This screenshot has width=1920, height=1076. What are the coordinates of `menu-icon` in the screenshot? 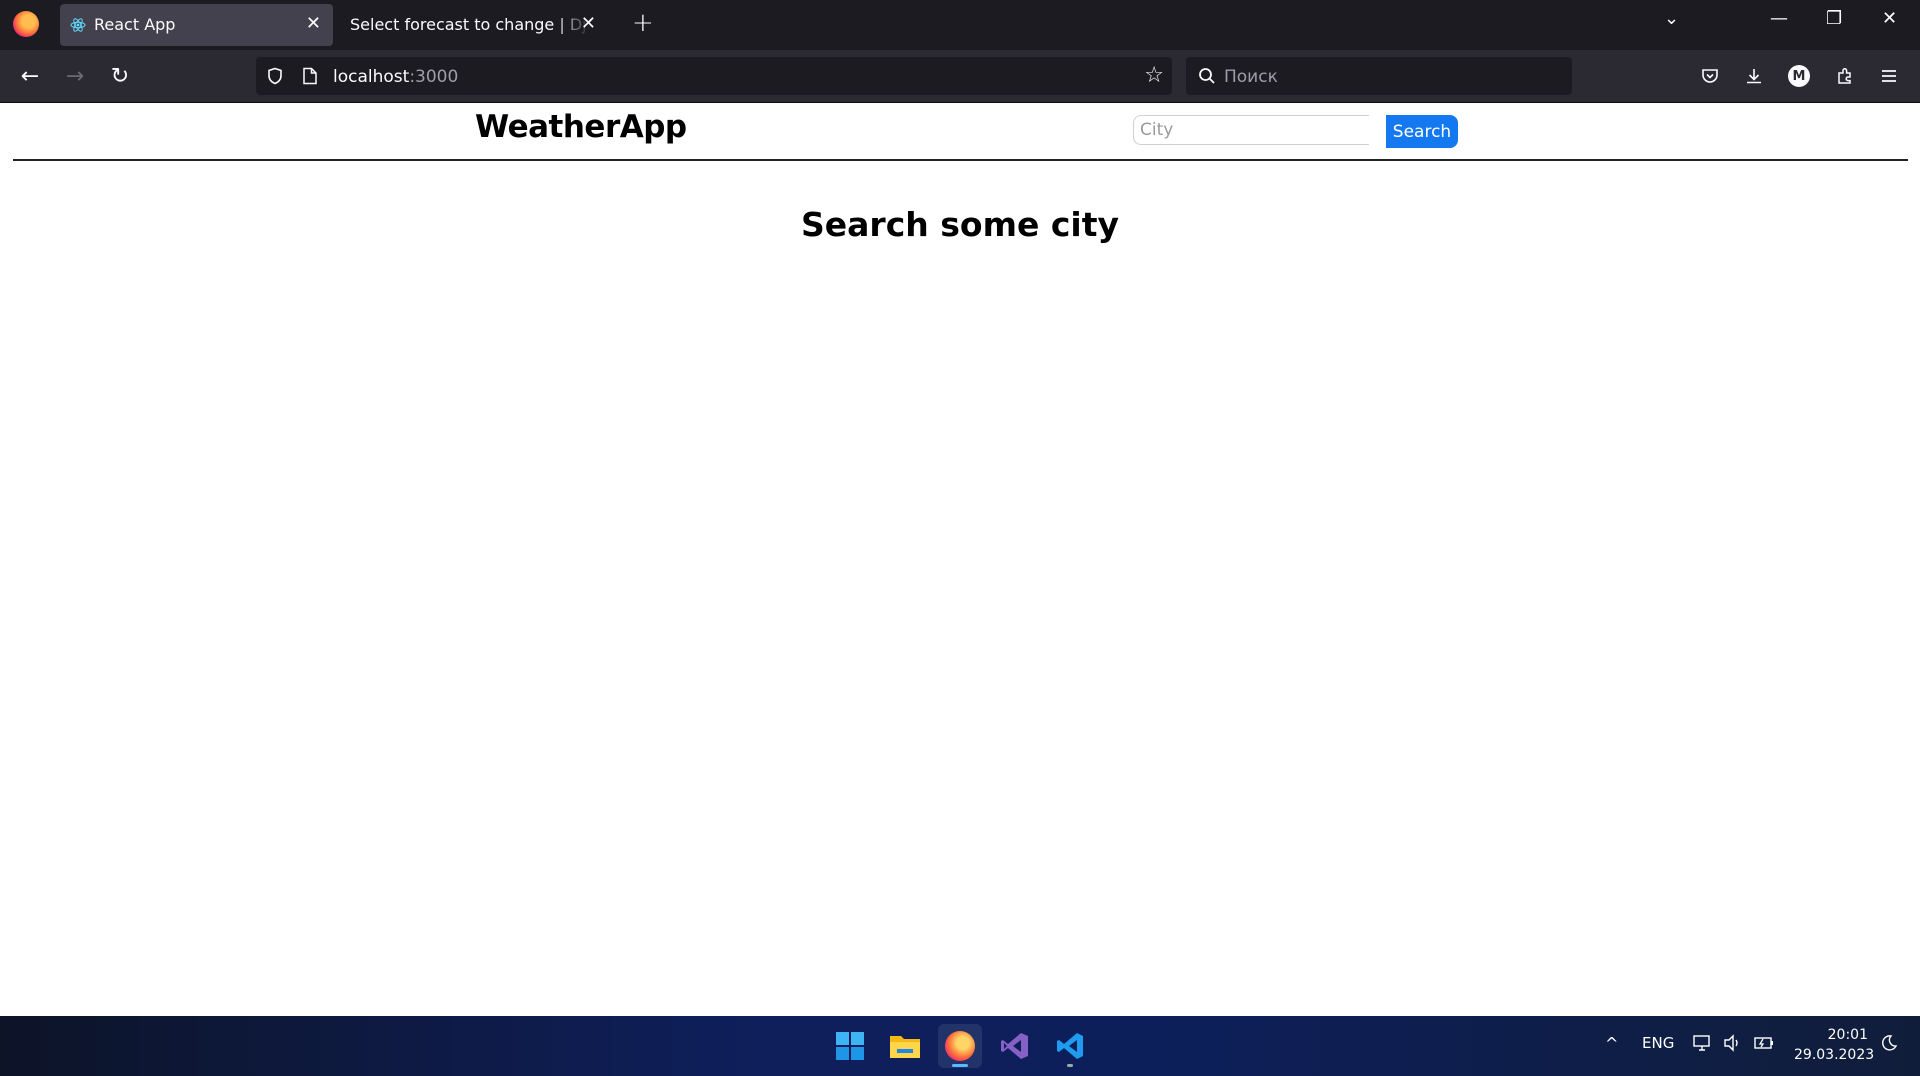 It's located at (1889, 76).